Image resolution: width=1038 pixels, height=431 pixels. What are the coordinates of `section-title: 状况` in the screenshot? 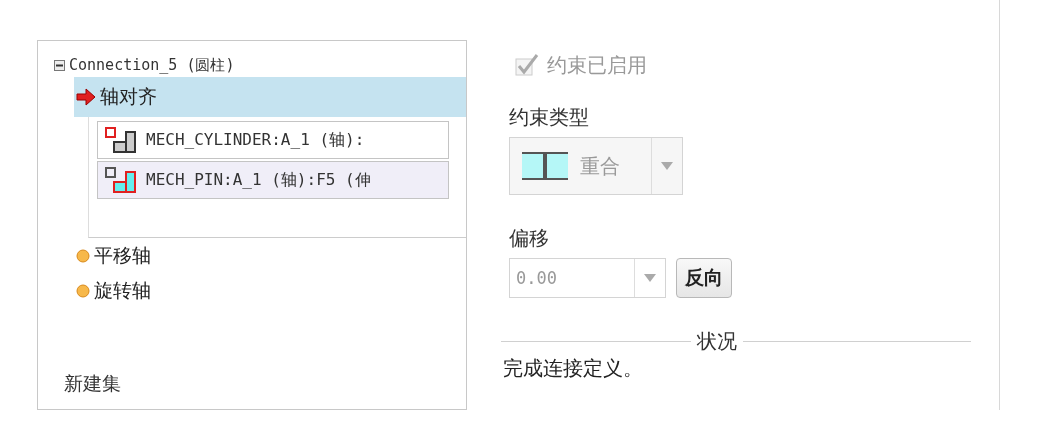 It's located at (717, 341).